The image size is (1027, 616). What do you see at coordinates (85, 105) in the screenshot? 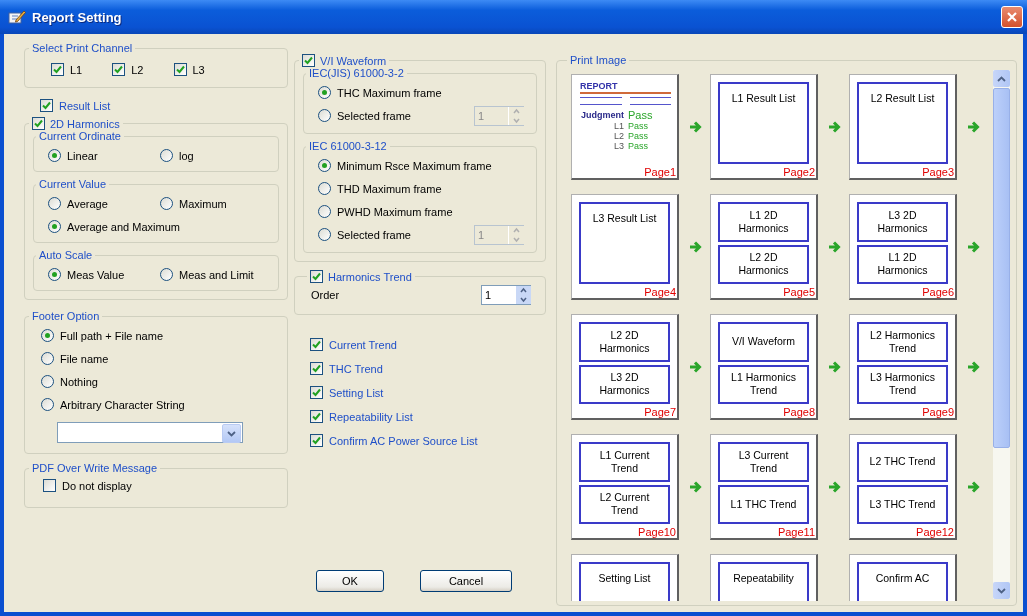
I see `checkbox-label: Result List` at bounding box center [85, 105].